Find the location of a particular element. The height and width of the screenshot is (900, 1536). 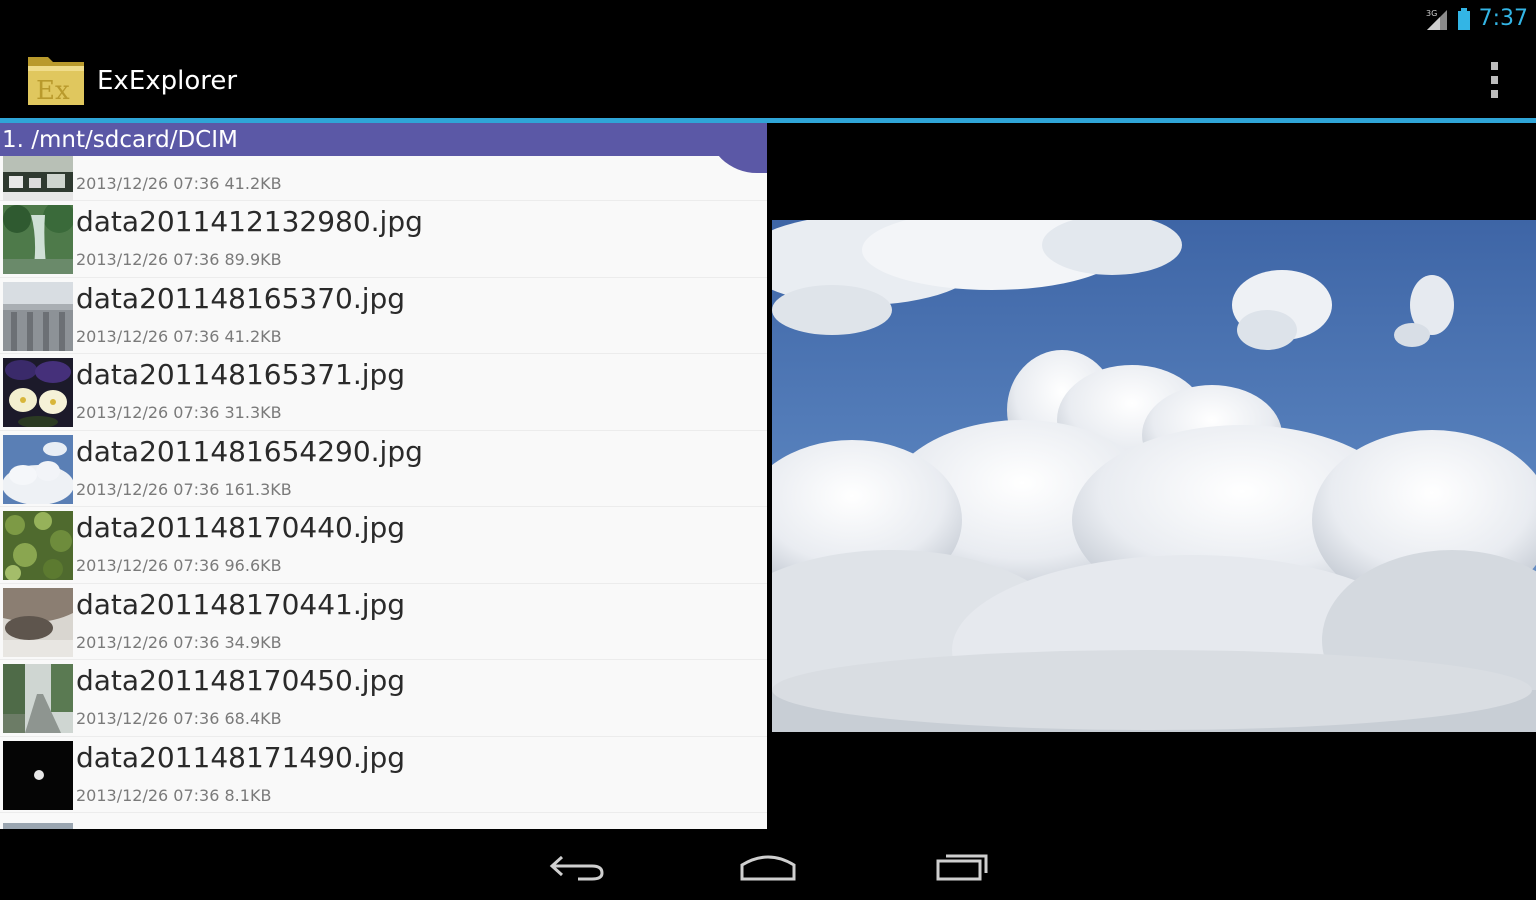

file-meta: 2013/12/26 07:36 161.3KB is located at coordinates (184, 489).